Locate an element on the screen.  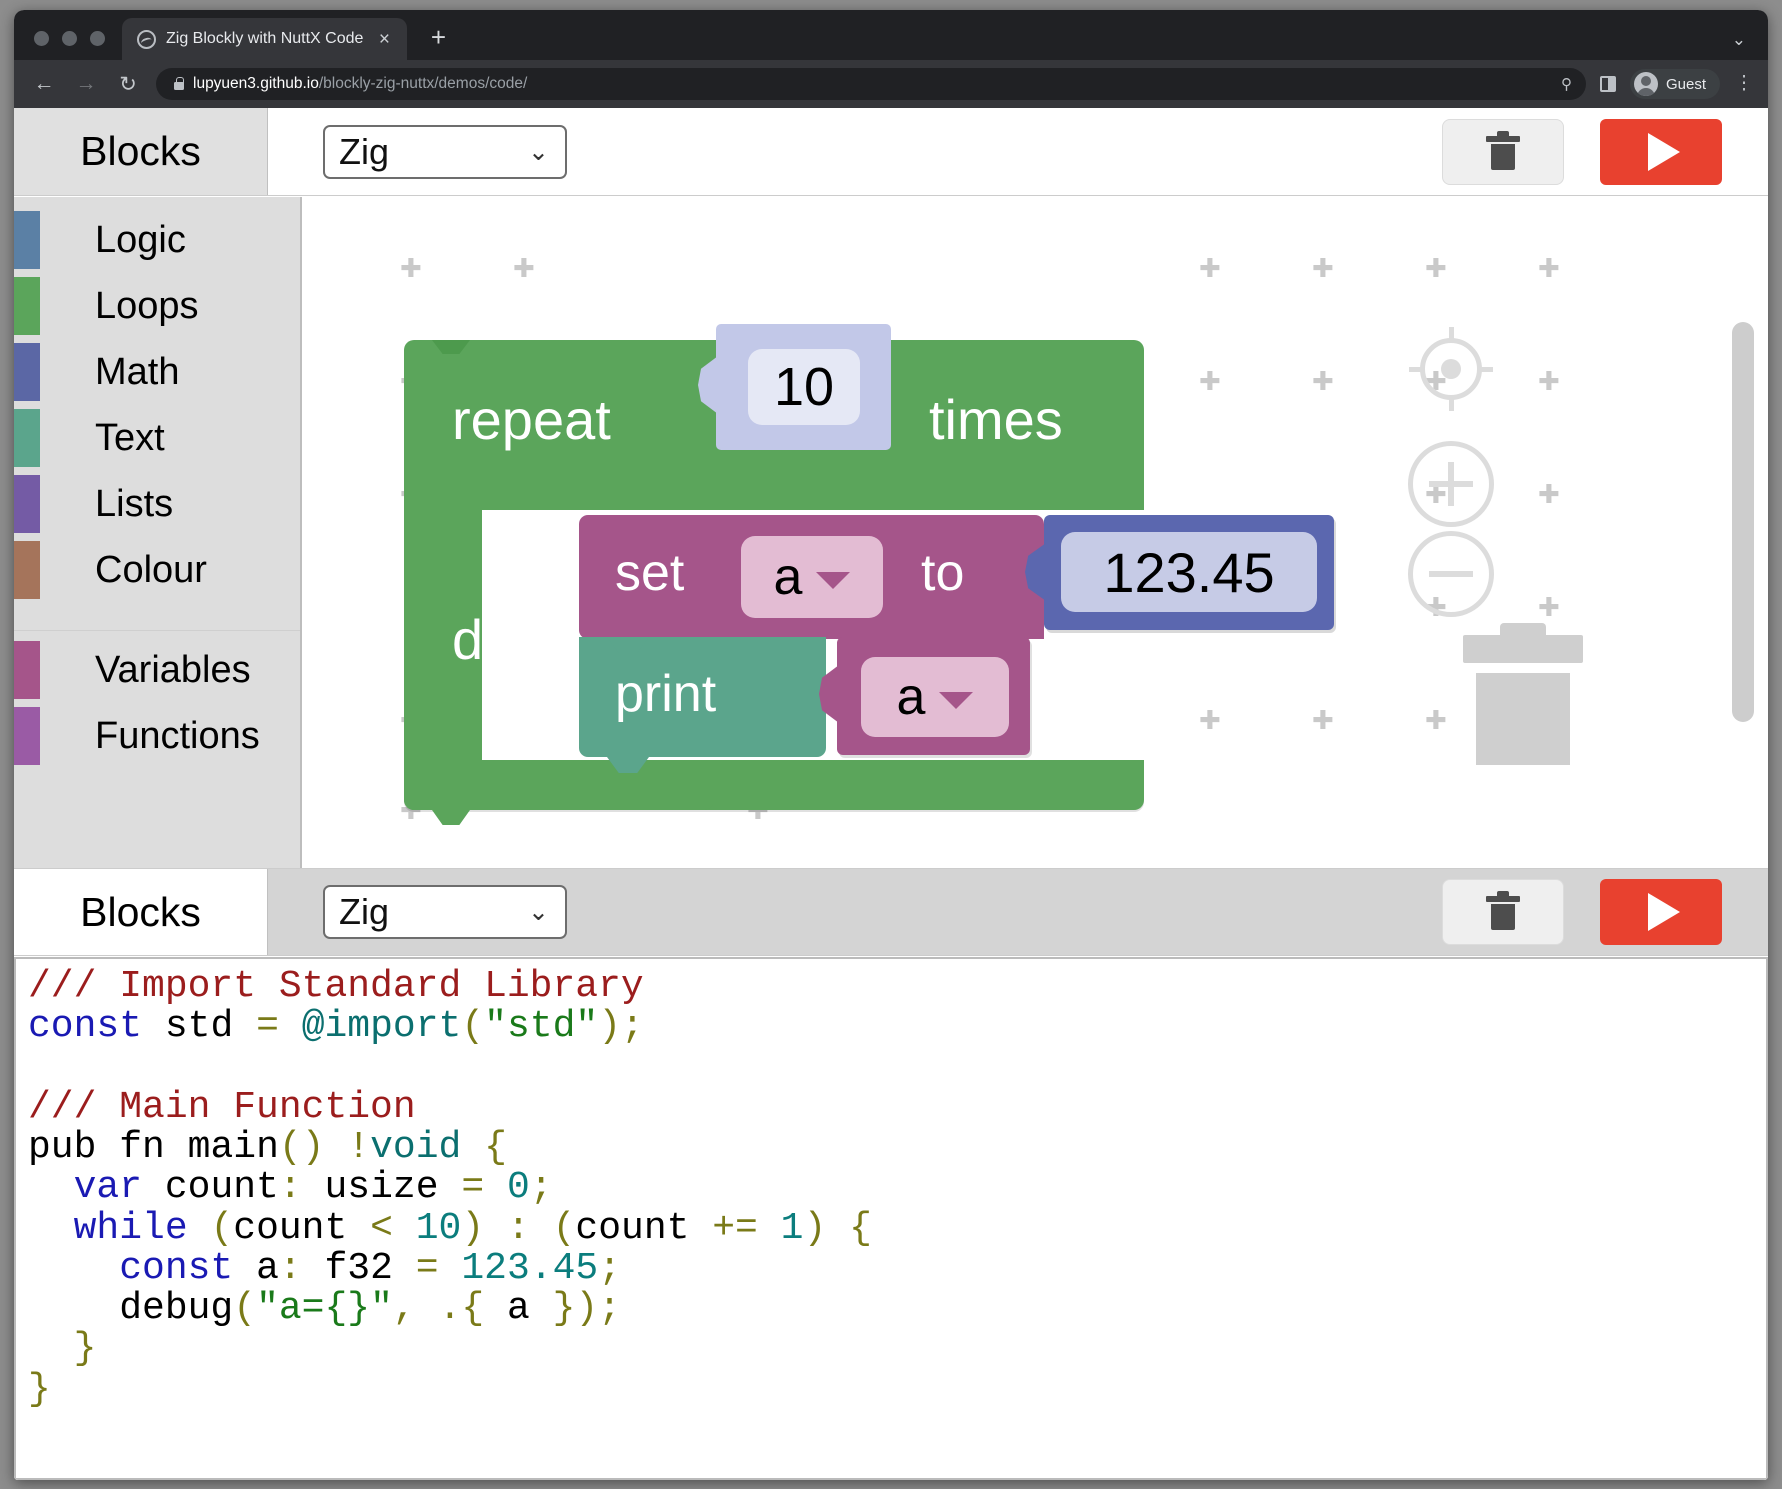
browser-tab: Zig Blockly with NuttX Code × is located at coordinates (265, 39).